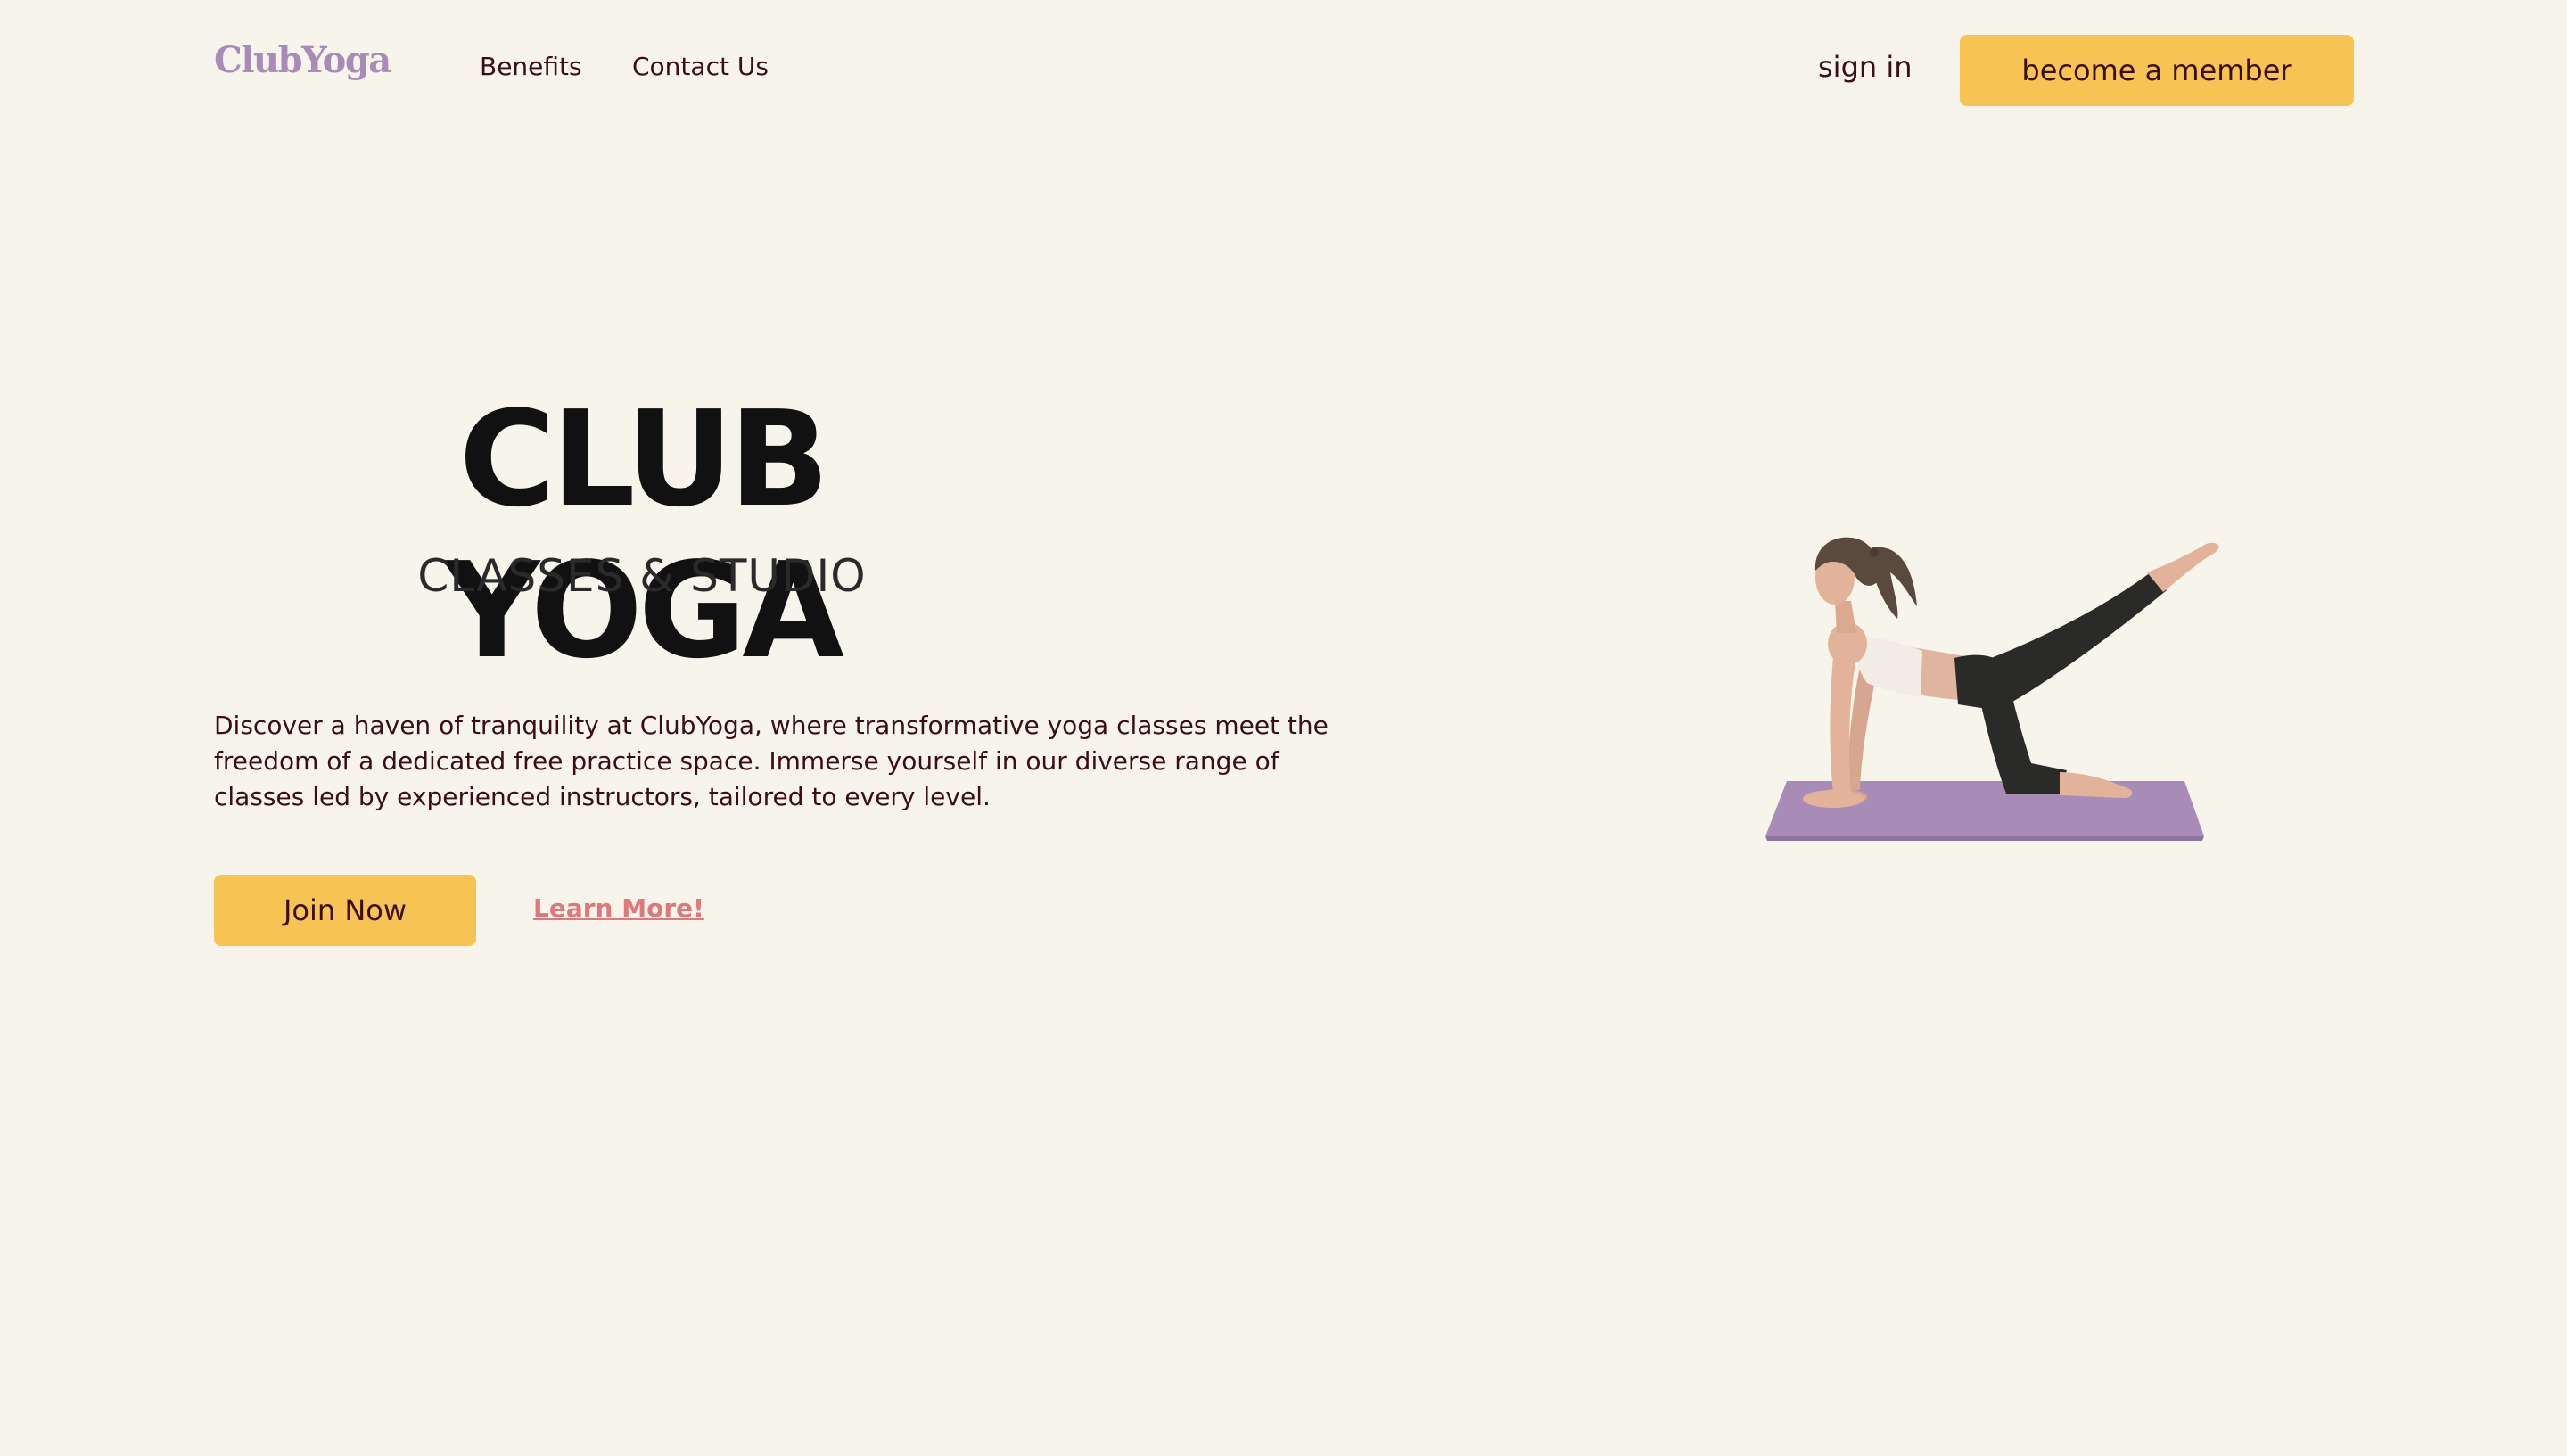 The image size is (2567, 1456). I want to click on join-now-button: Join Now, so click(345, 910).